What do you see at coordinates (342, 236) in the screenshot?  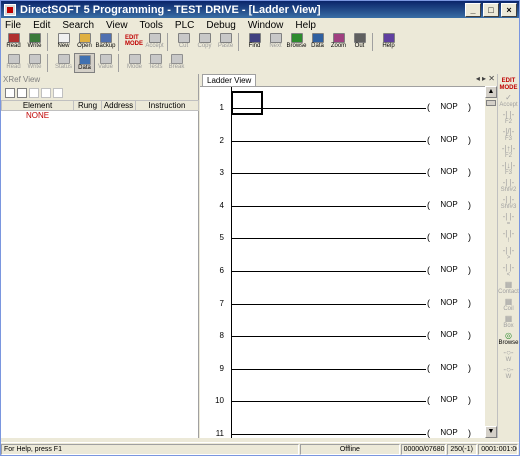 I see `rung: 5 (NOP)` at bounding box center [342, 236].